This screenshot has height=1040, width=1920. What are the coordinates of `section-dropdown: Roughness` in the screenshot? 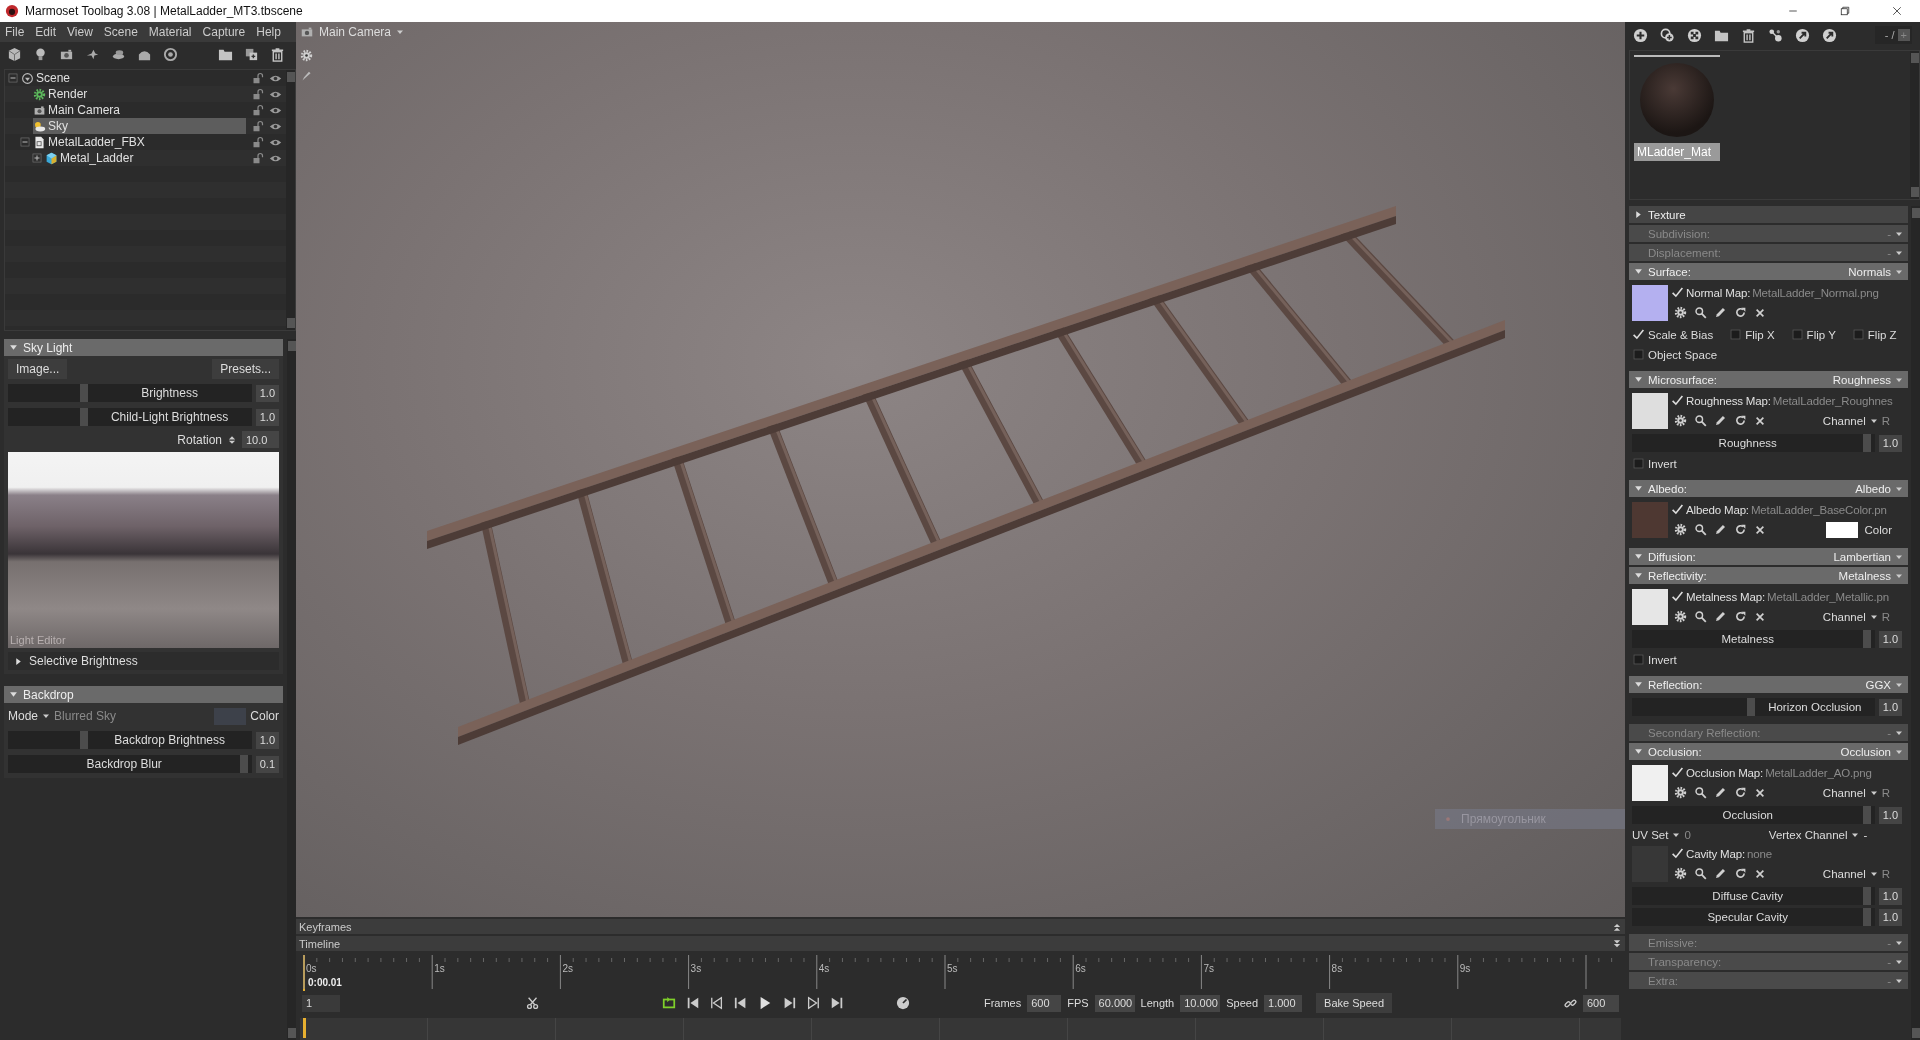 It's located at (1867, 379).